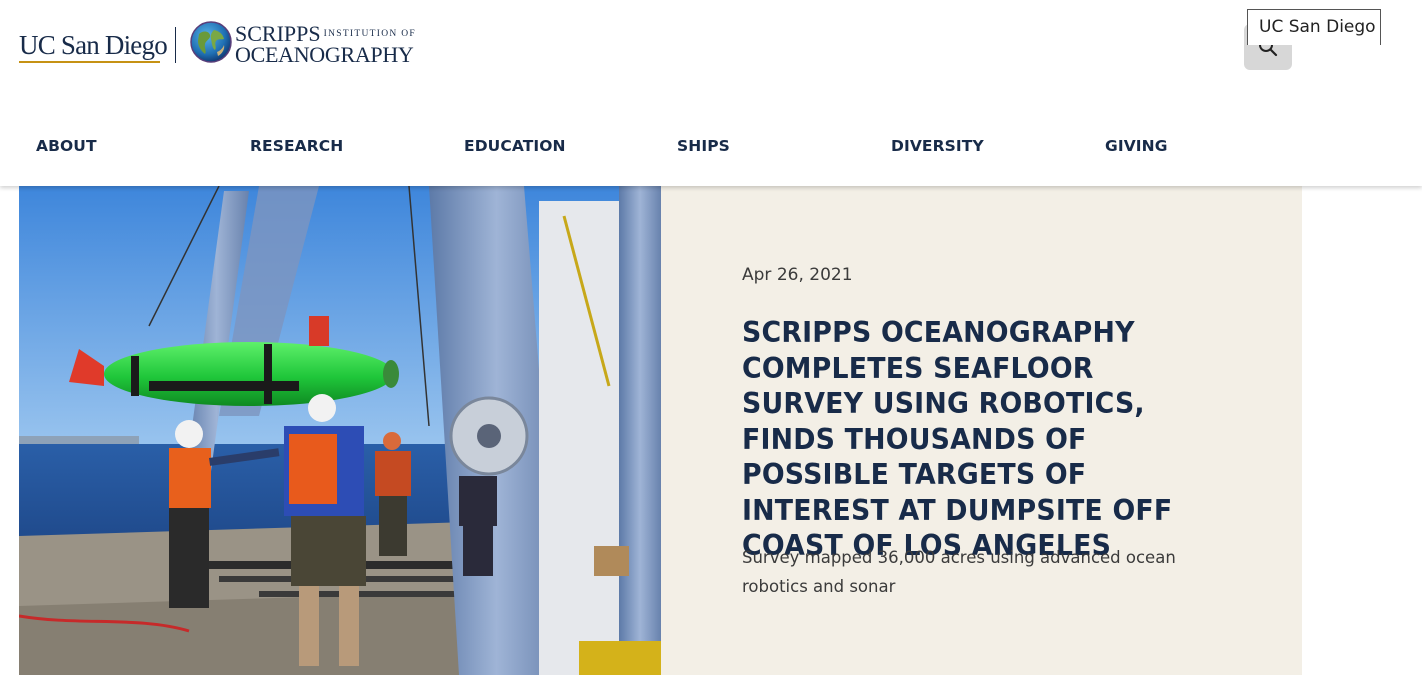 The width and height of the screenshot is (1422, 693). What do you see at coordinates (89, 62) in the screenshot?
I see `ucsd-logo-underline` at bounding box center [89, 62].